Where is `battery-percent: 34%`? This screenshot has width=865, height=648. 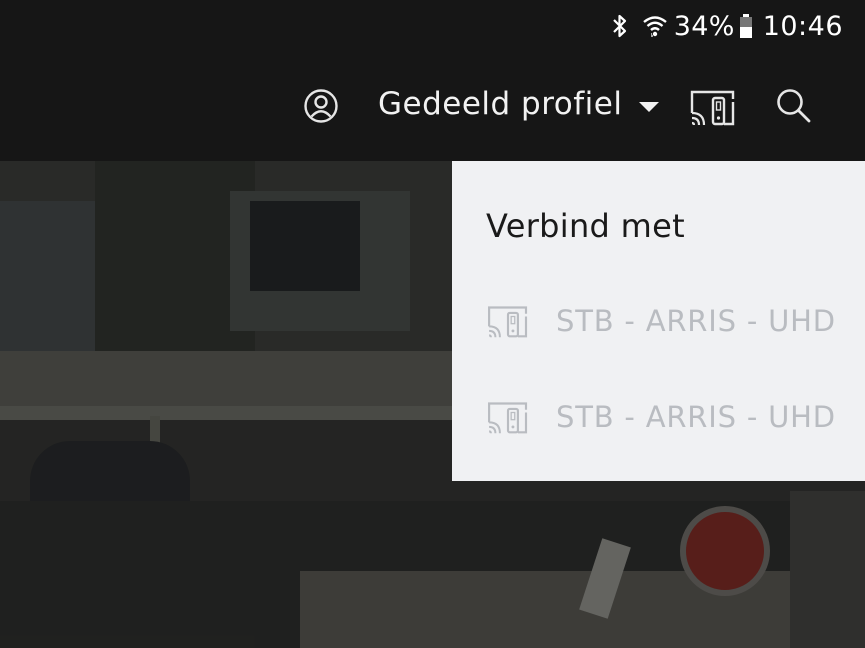 battery-percent: 34% is located at coordinates (704, 26).